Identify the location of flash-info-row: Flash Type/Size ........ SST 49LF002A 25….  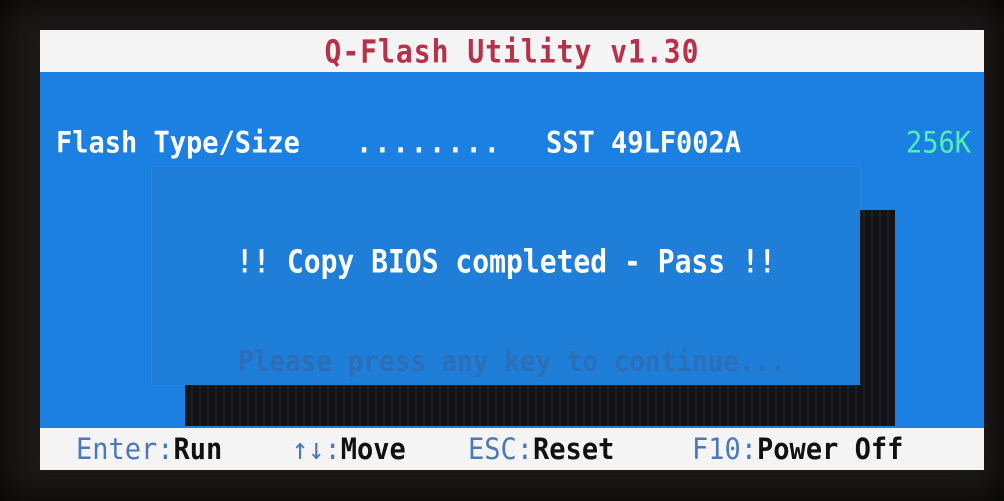
(516, 148).